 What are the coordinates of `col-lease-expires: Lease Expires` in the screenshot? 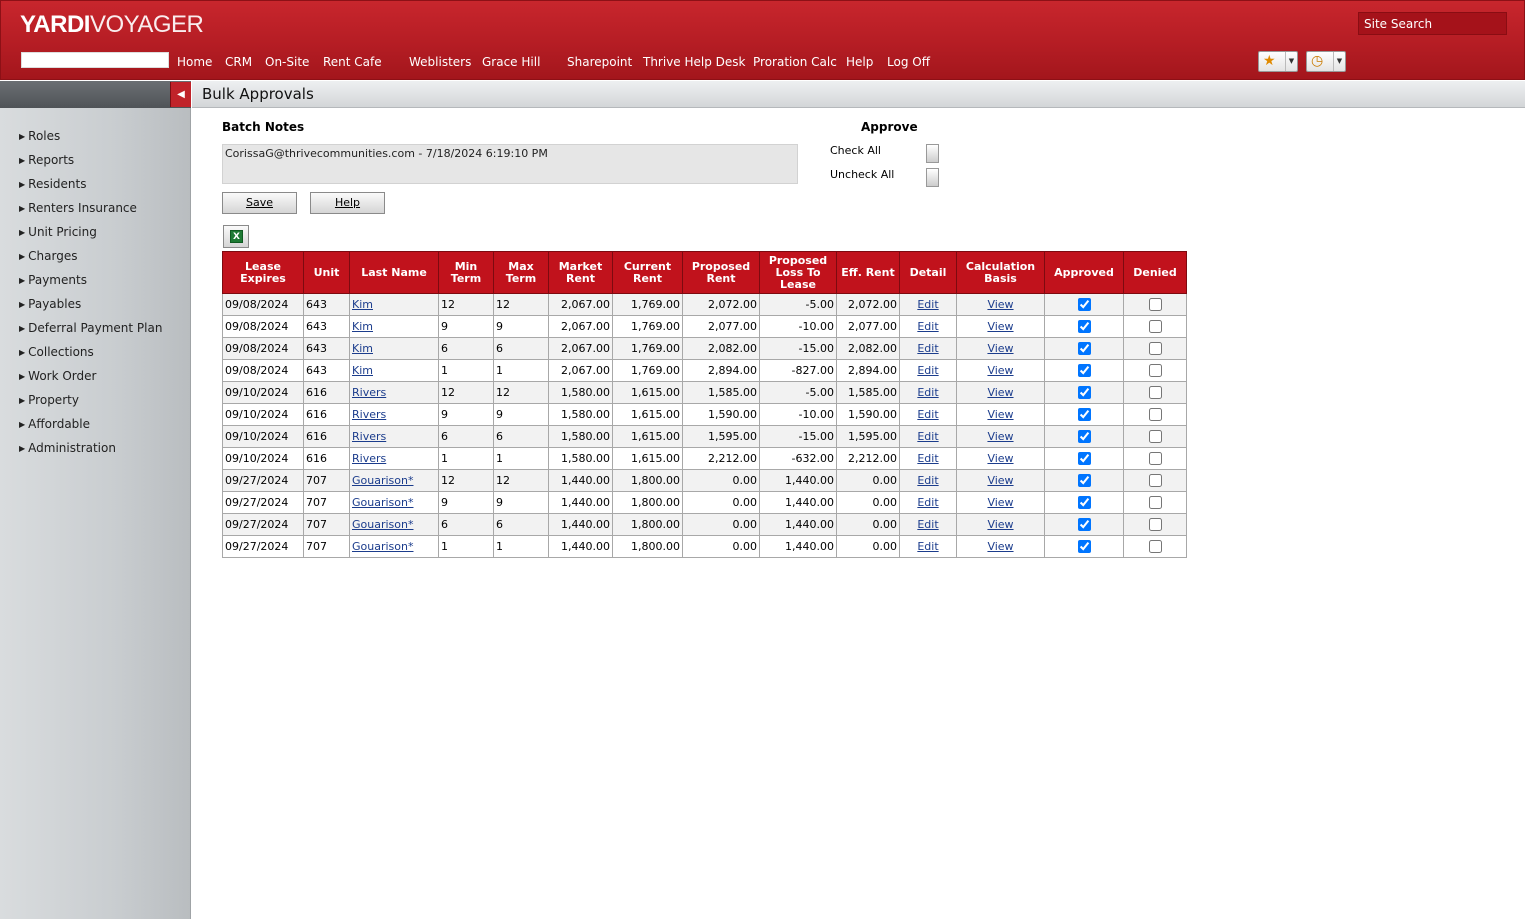 It's located at (263, 272).